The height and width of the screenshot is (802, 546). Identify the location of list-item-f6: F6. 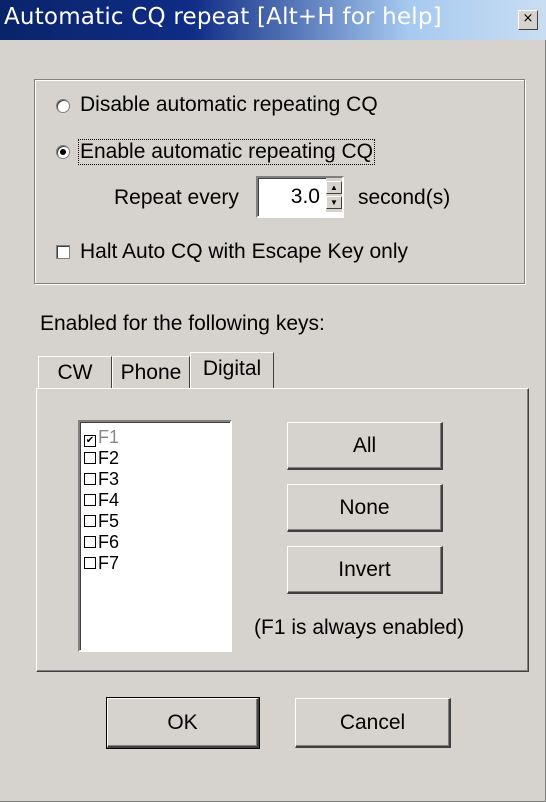
(101, 543).